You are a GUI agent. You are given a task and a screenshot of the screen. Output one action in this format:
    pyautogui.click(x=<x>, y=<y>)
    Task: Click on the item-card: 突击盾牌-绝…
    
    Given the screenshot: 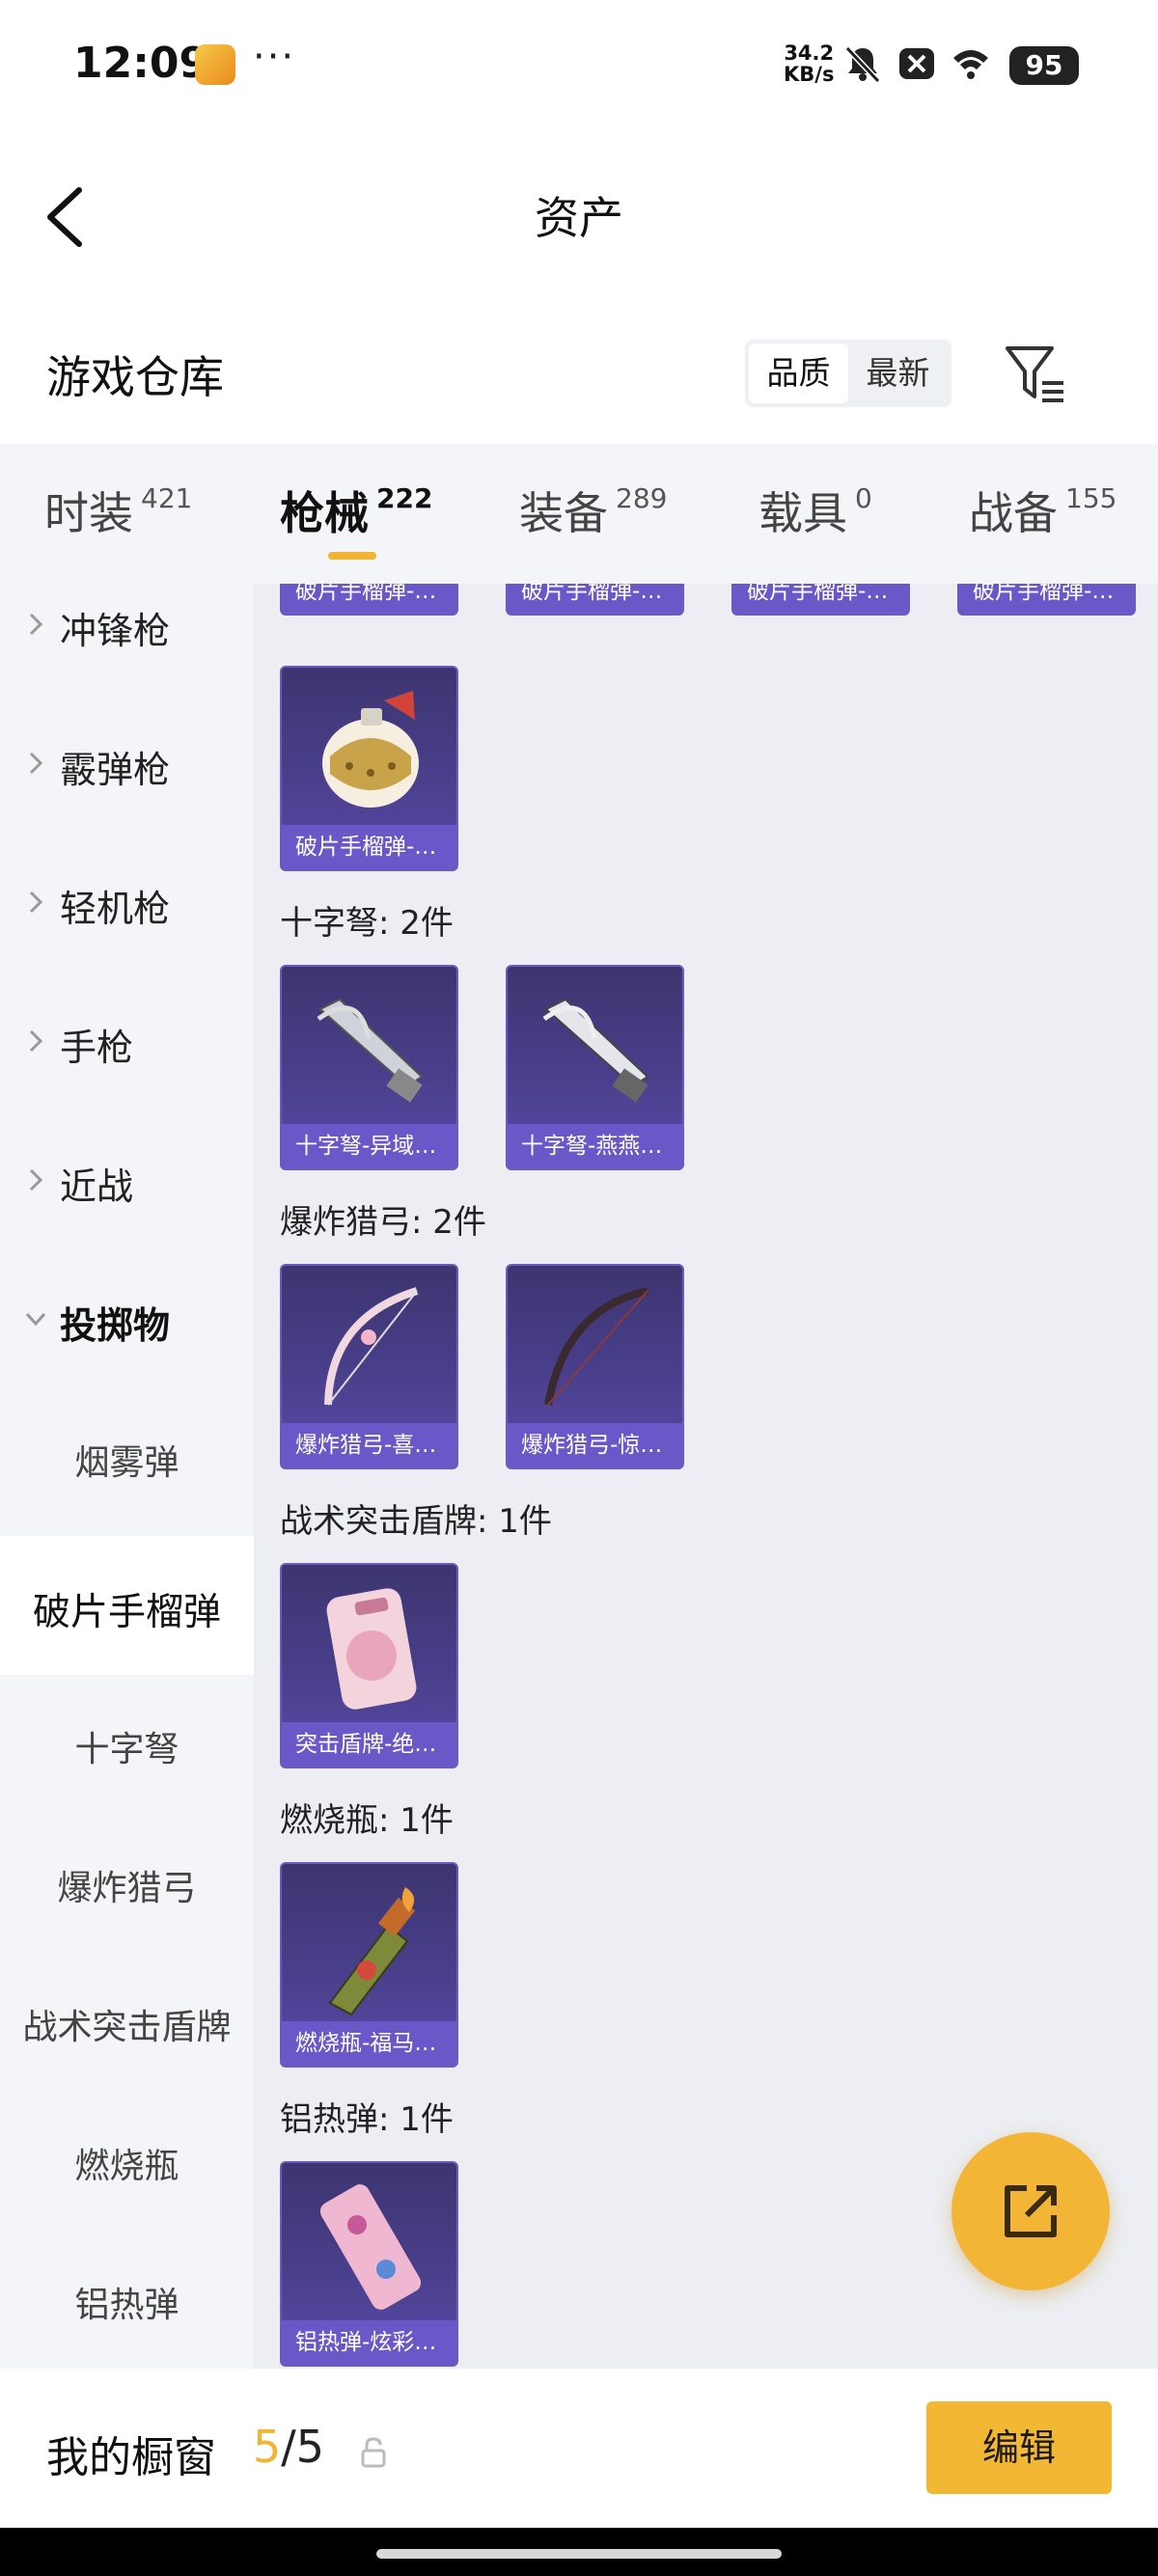 What is the action you would take?
    pyautogui.click(x=369, y=1666)
    